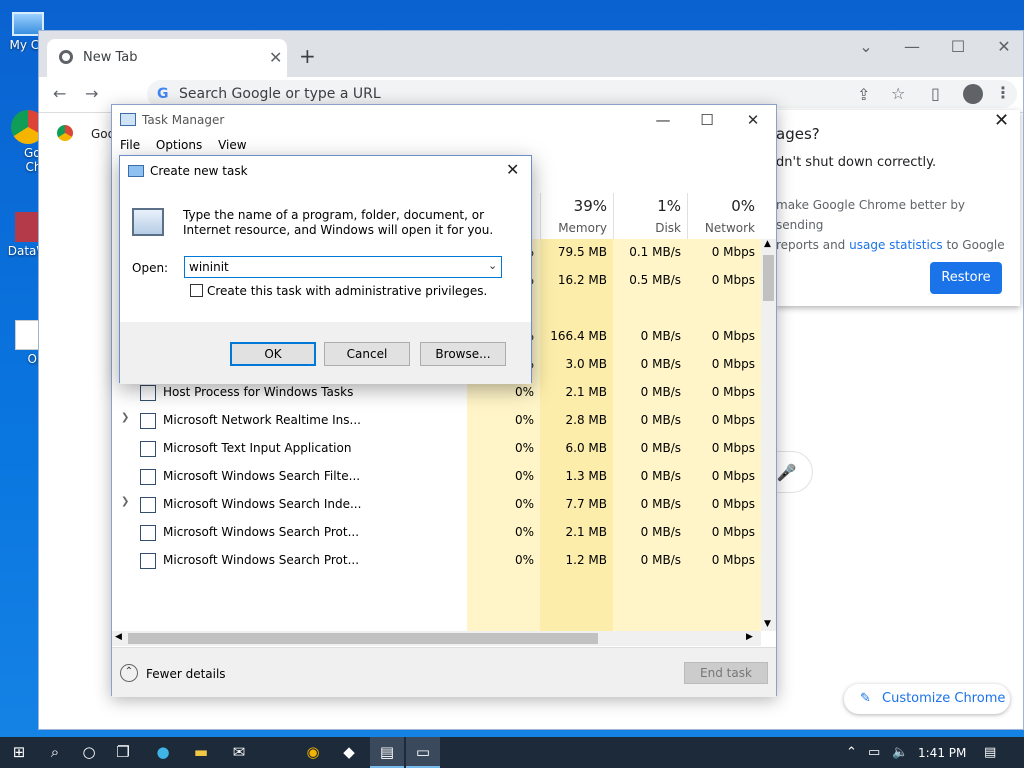  What do you see at coordinates (148, 222) in the screenshot?
I see `computer-icon` at bounding box center [148, 222].